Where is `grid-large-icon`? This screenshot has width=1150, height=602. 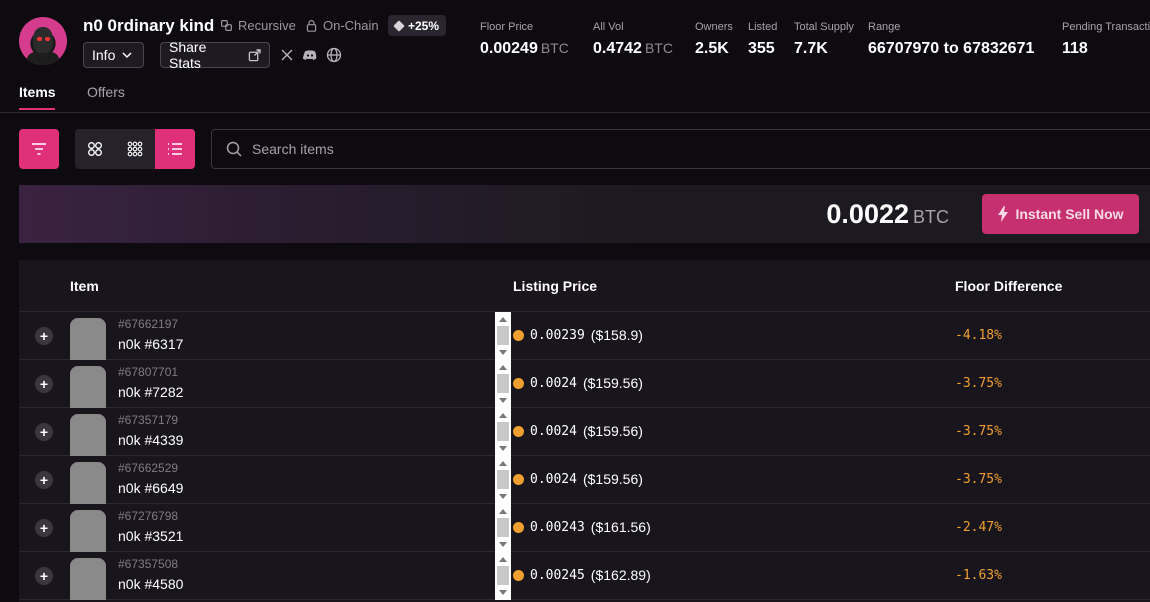 grid-large-icon is located at coordinates (95, 149).